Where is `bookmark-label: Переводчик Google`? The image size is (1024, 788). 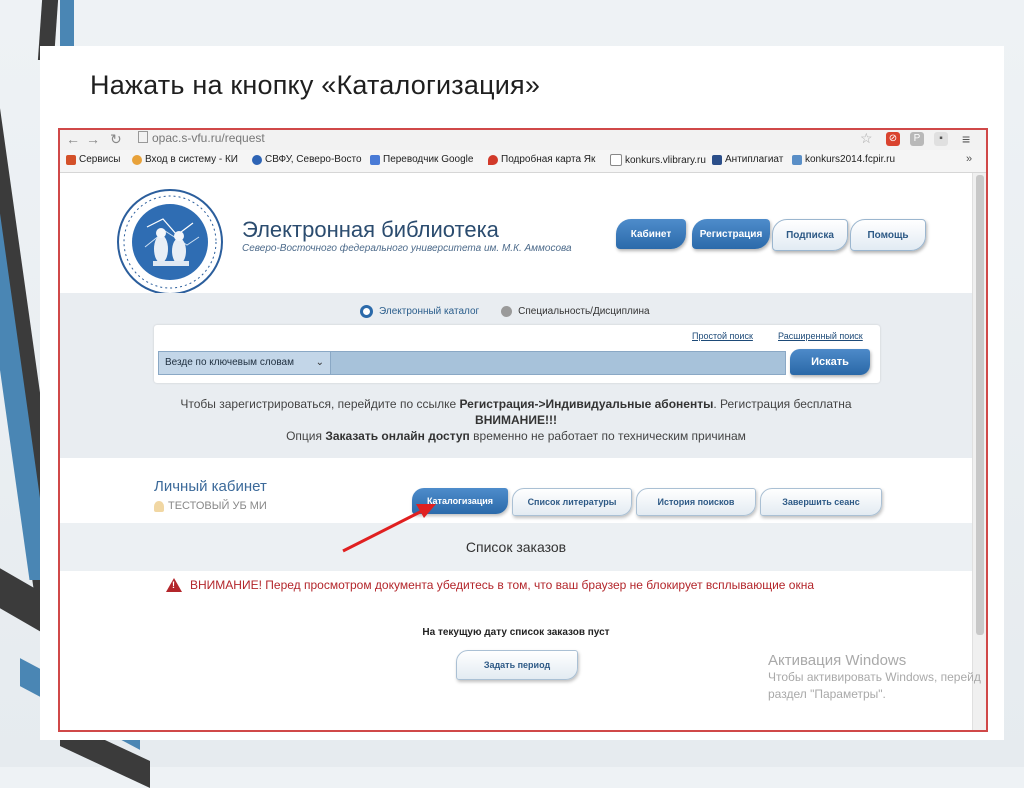 bookmark-label: Переводчик Google is located at coordinates (428, 159).